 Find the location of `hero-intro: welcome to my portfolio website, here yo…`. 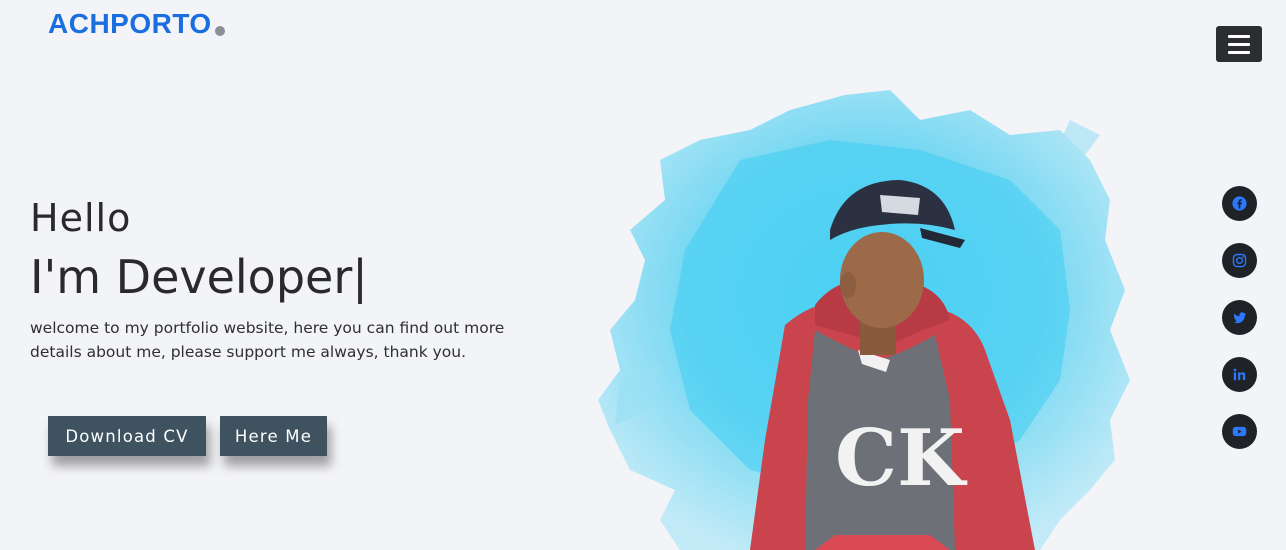

hero-intro: welcome to my portfolio website, here yo… is located at coordinates (280, 340).